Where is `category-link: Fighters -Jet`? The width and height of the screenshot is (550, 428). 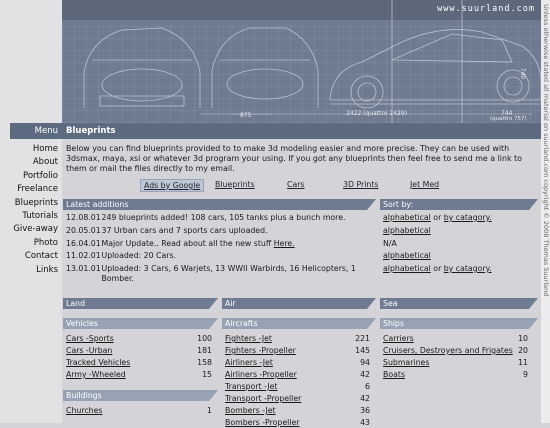 category-link: Fighters -Jet is located at coordinates (248, 338).